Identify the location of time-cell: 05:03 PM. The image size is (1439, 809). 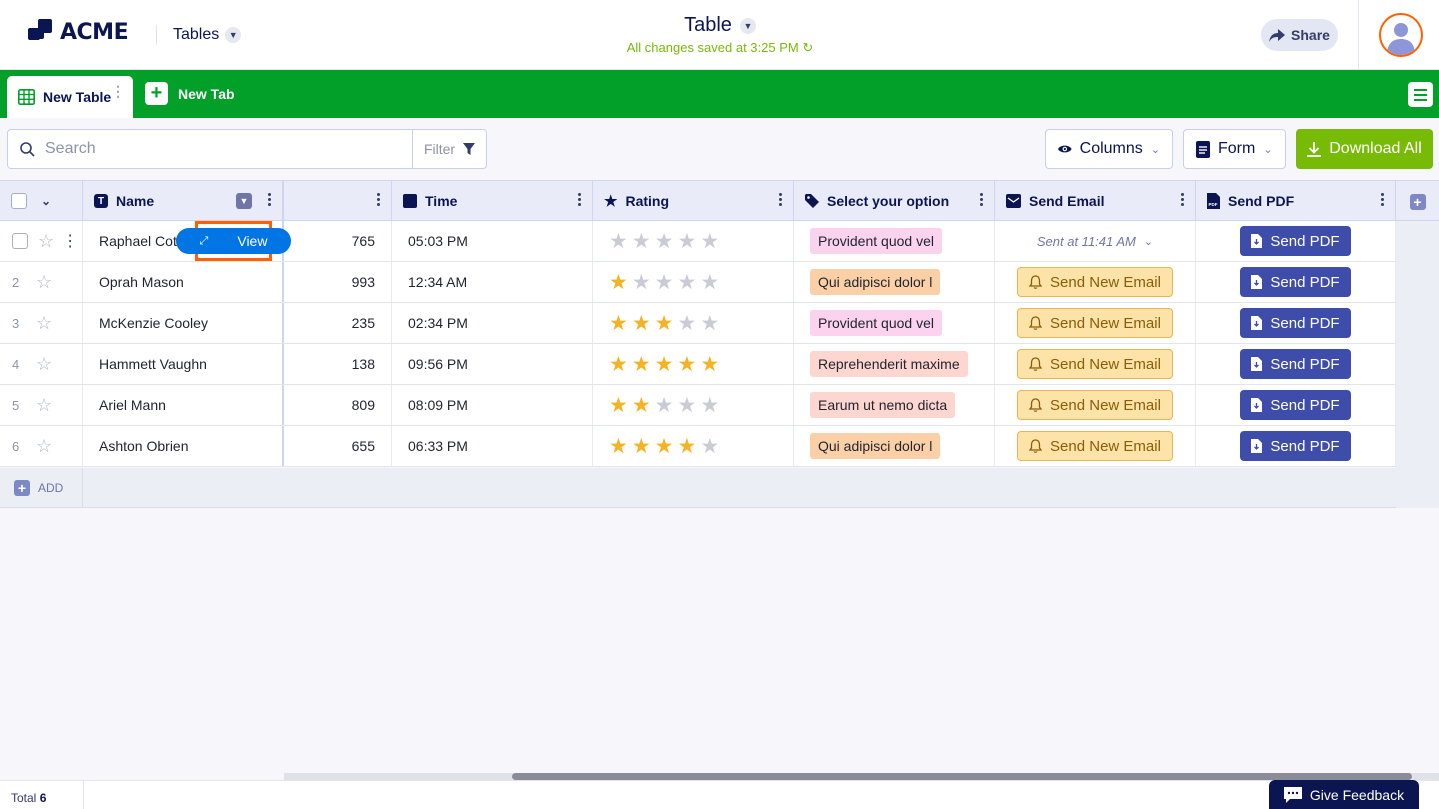
(492, 241).